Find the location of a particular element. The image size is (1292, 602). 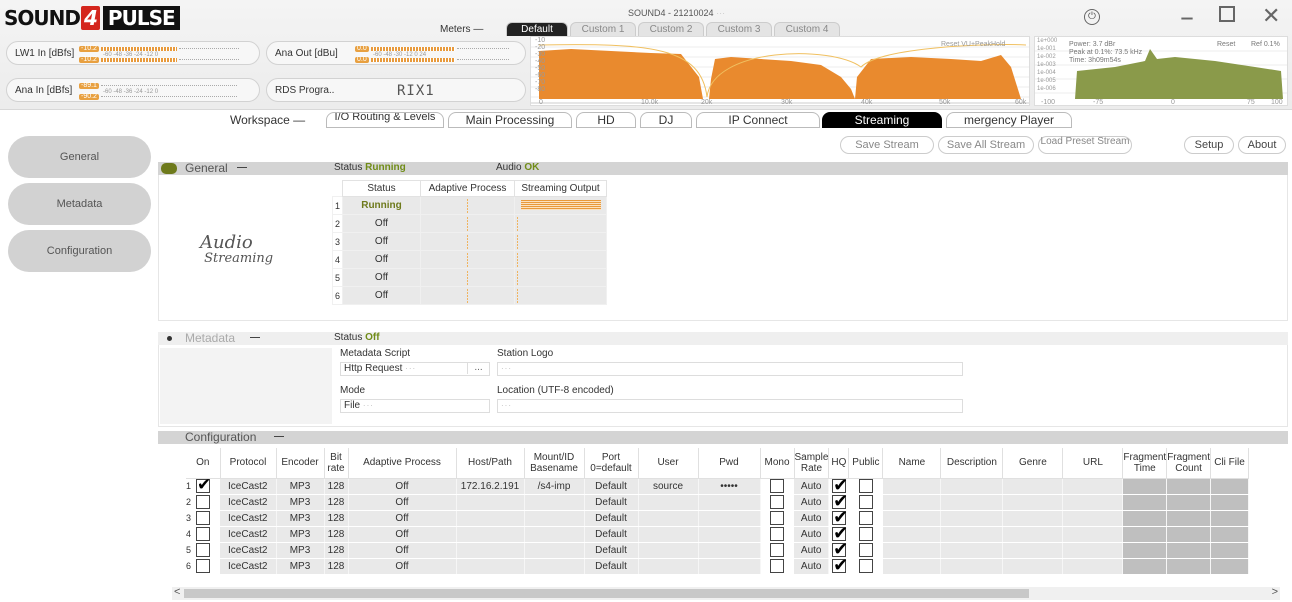

power-icon: ⏻ is located at coordinates (1092, 17).